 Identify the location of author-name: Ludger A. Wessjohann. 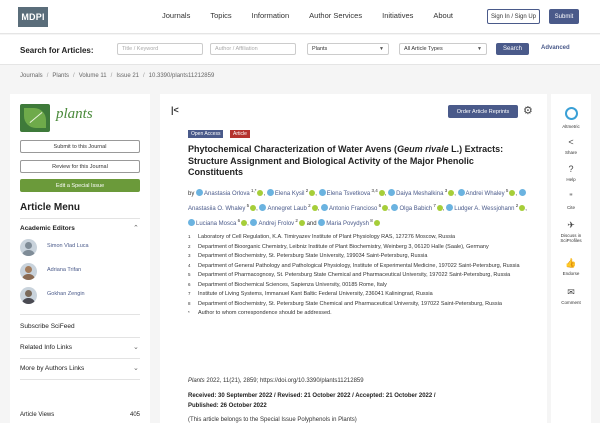
(484, 209).